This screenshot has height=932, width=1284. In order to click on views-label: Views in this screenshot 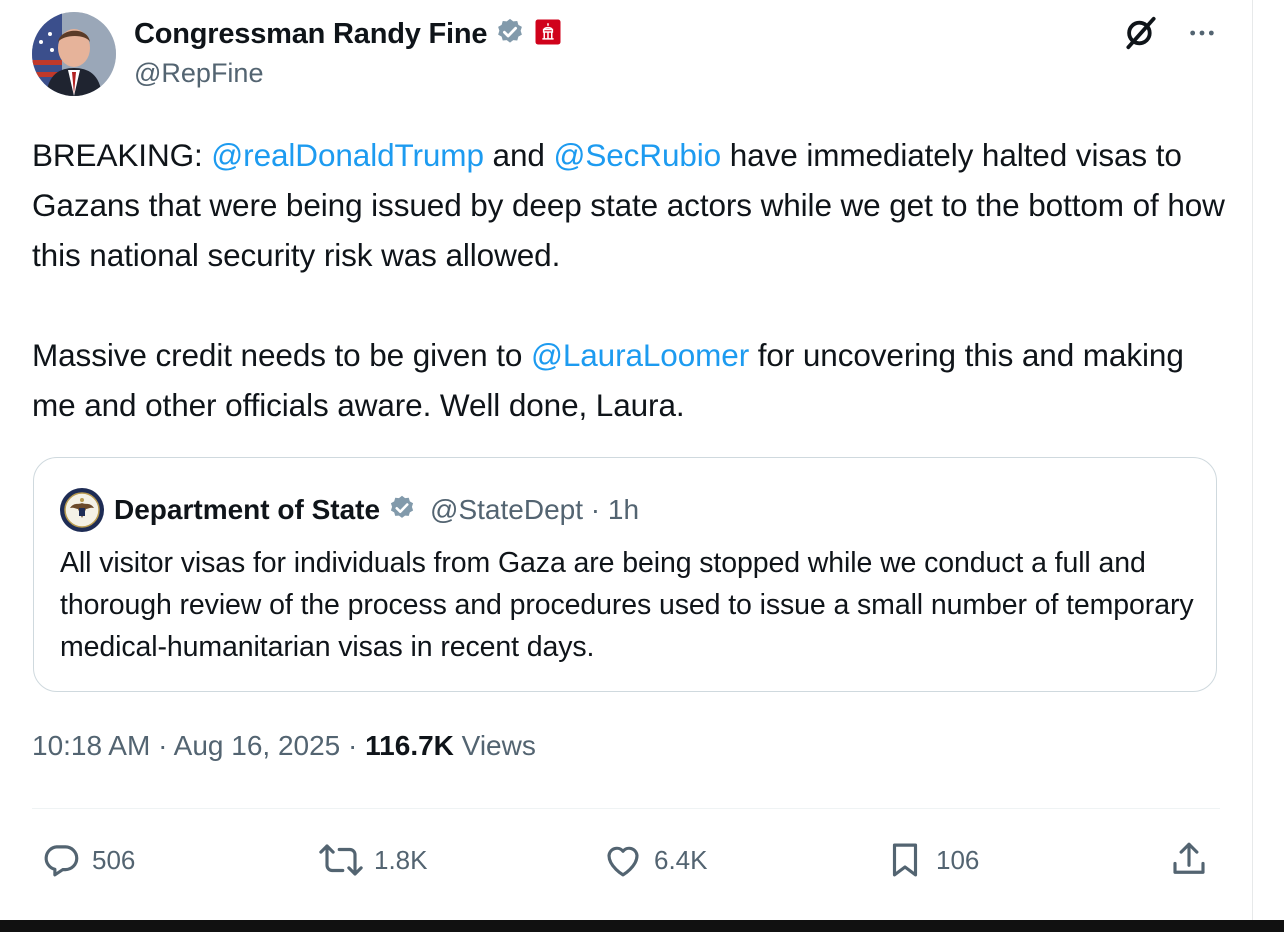, I will do `click(494, 745)`.